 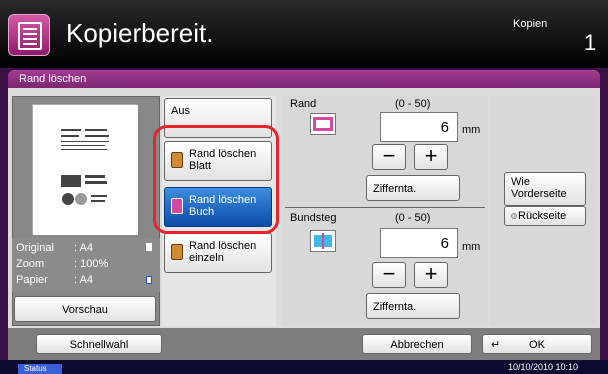 I want to click on border-label: Rand, so click(x=303, y=104).